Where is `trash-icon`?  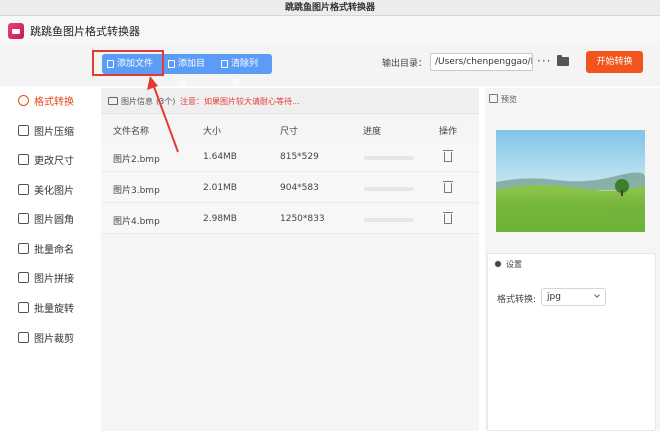 trash-icon is located at coordinates (224, 64).